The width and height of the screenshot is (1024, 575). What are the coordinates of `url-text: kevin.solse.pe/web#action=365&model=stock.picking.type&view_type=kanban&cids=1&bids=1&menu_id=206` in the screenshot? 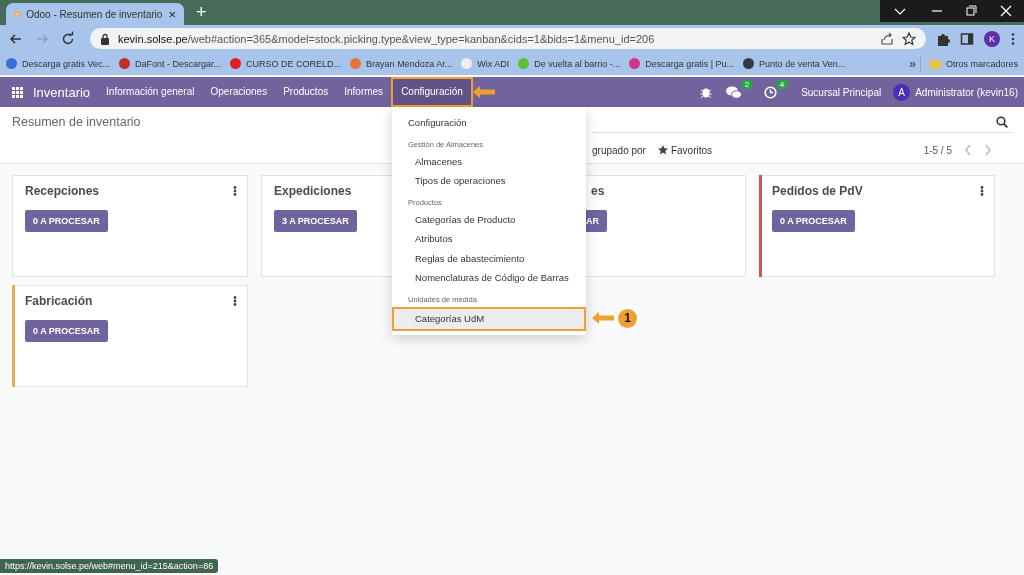 It's located at (386, 38).